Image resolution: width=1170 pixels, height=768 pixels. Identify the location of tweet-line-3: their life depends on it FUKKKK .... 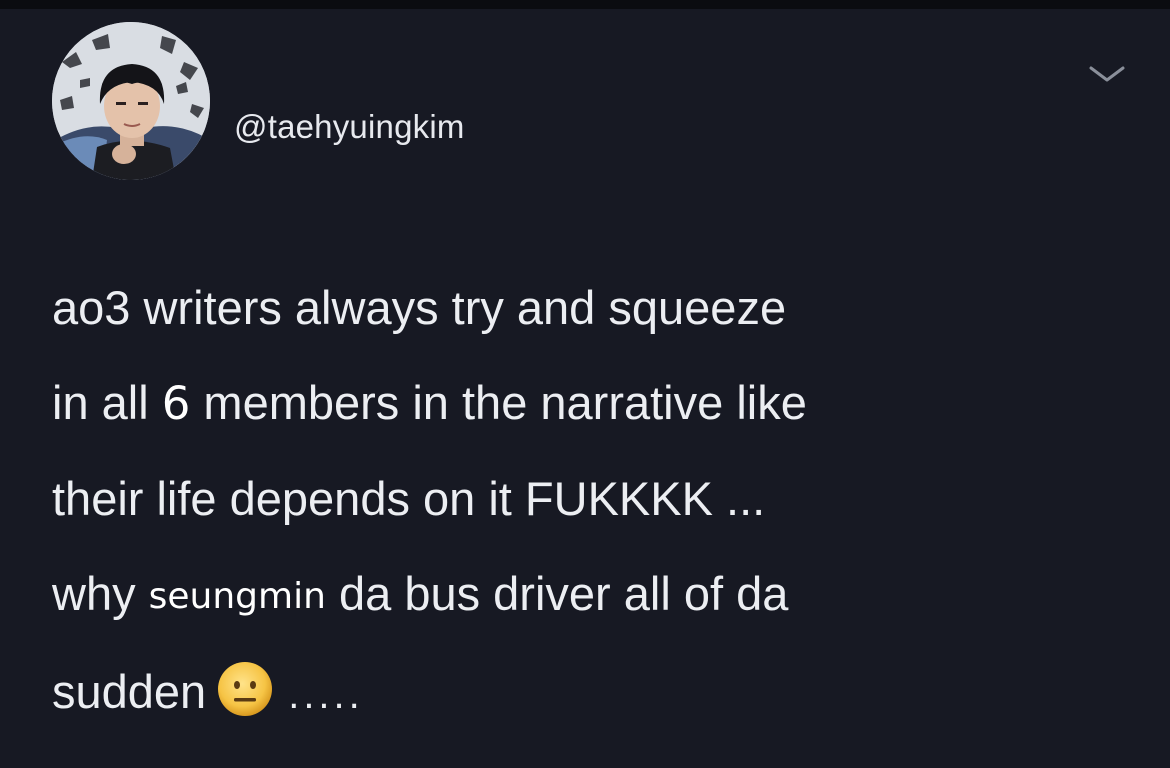
(409, 498).